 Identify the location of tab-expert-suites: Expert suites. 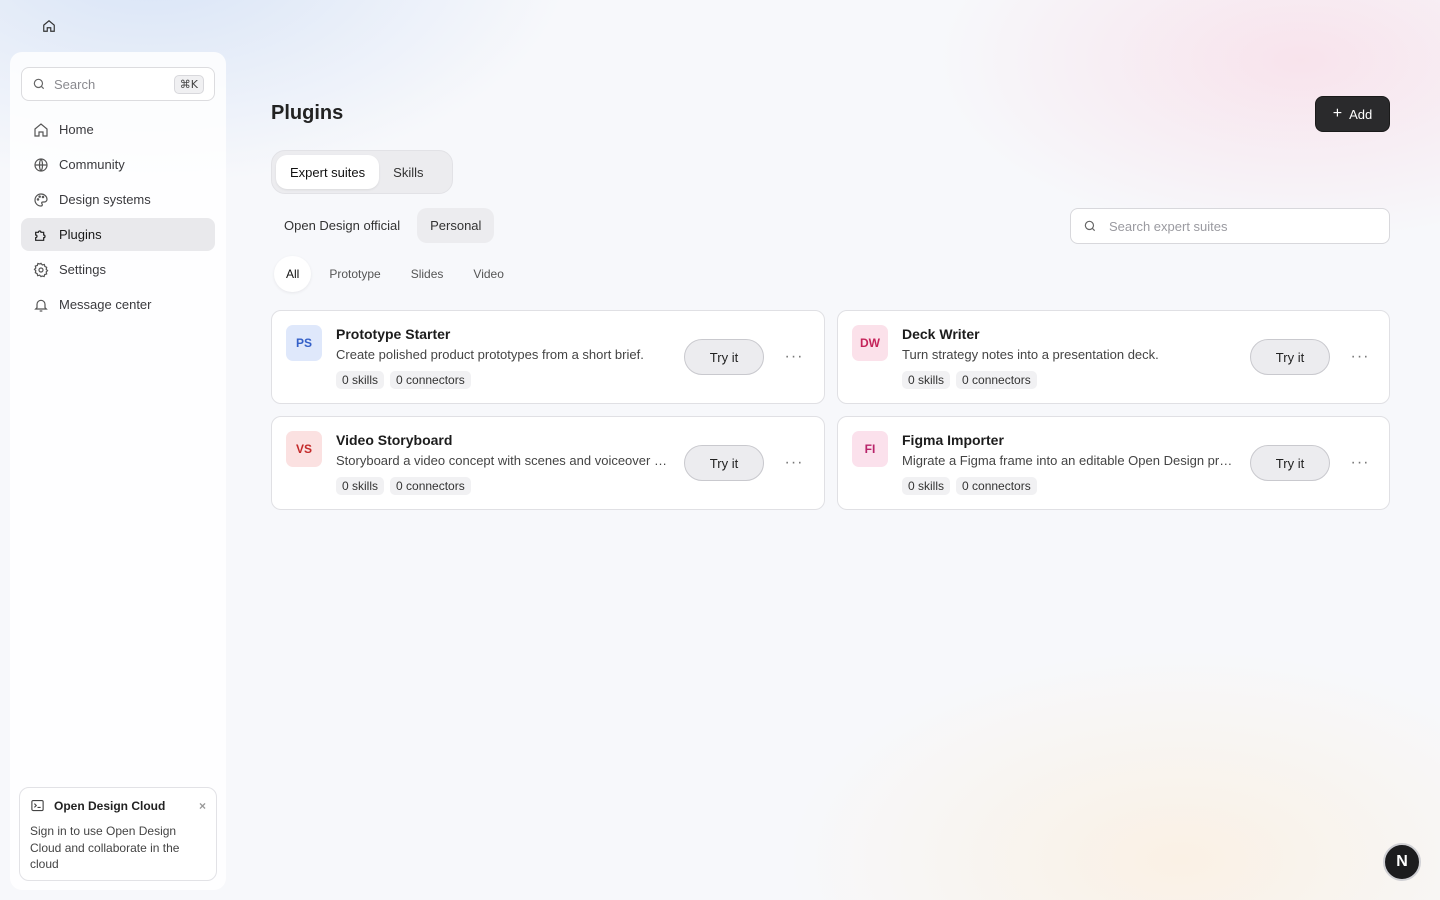
(328, 172).